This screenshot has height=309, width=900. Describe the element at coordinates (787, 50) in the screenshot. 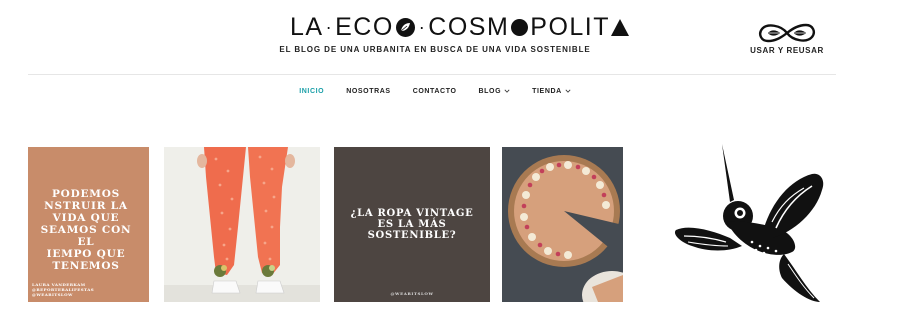

I see `brand-label: USAR Y REUSAR` at that location.